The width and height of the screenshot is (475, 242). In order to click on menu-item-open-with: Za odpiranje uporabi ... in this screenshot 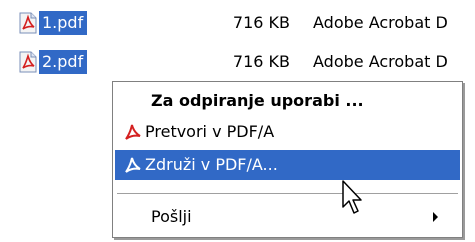, I will do `click(287, 101)`.